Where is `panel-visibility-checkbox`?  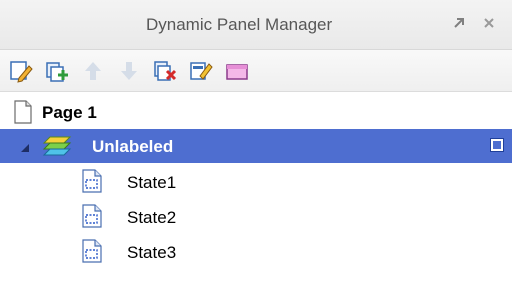
panel-visibility-checkbox is located at coordinates (497, 145).